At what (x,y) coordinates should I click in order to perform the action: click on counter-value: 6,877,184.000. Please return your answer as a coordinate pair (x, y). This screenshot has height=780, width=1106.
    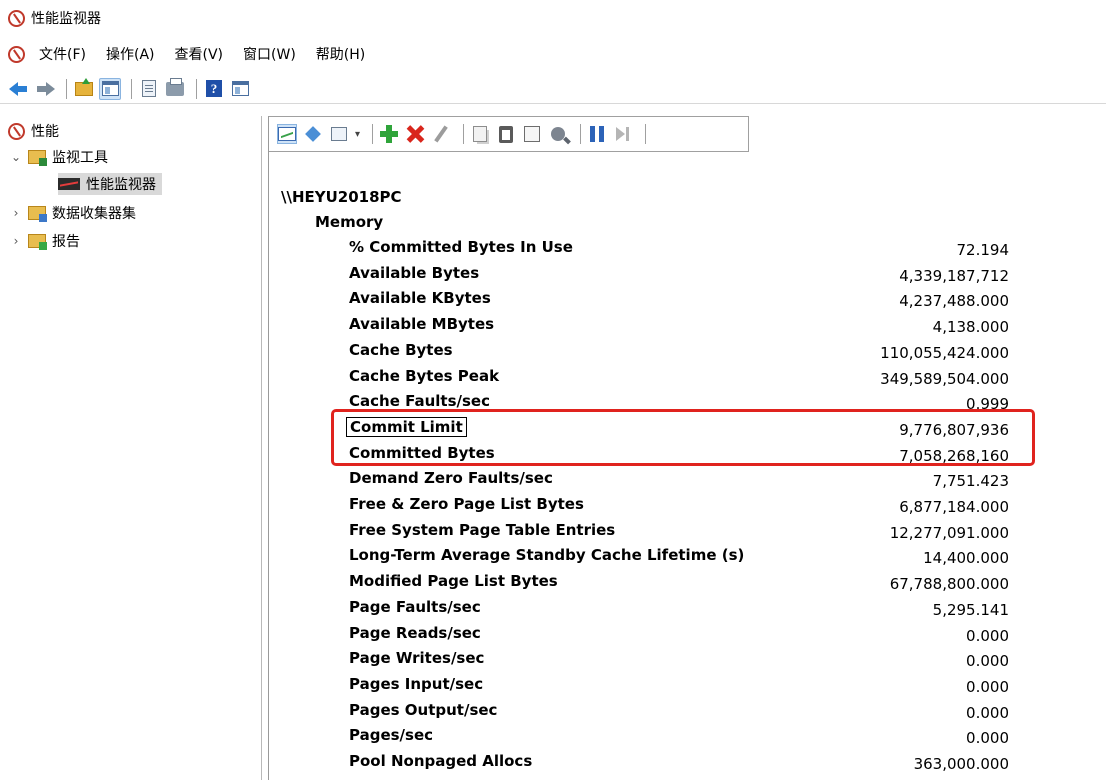
    Looking at the image, I should click on (954, 507).